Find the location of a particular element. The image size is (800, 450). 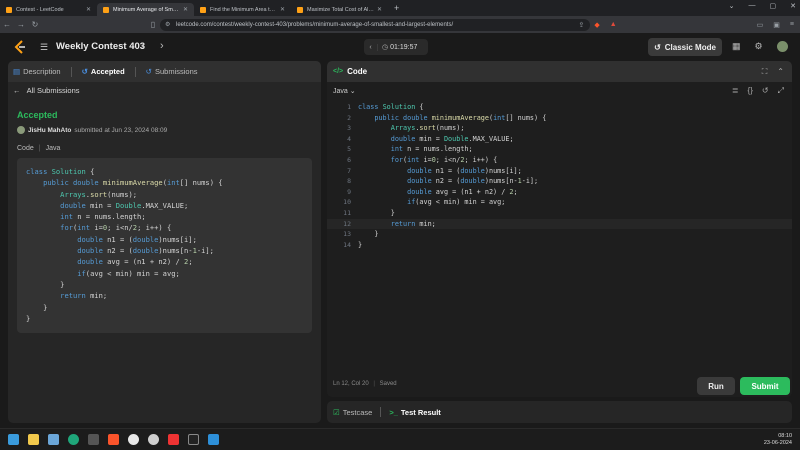

tab-testcase: ☑ Testcase is located at coordinates (352, 412).